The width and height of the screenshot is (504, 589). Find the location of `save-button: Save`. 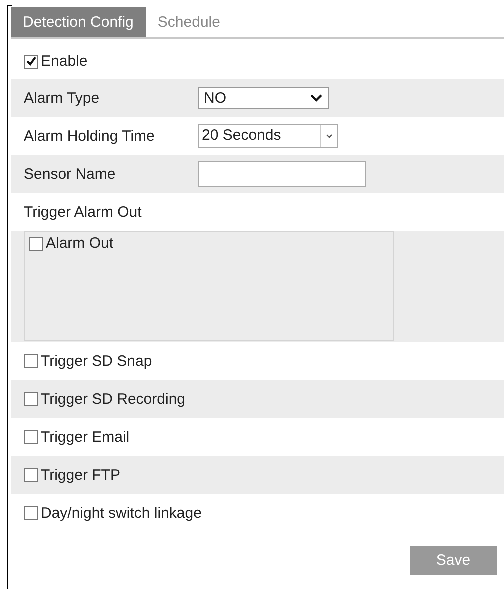

save-button: Save is located at coordinates (453, 560).